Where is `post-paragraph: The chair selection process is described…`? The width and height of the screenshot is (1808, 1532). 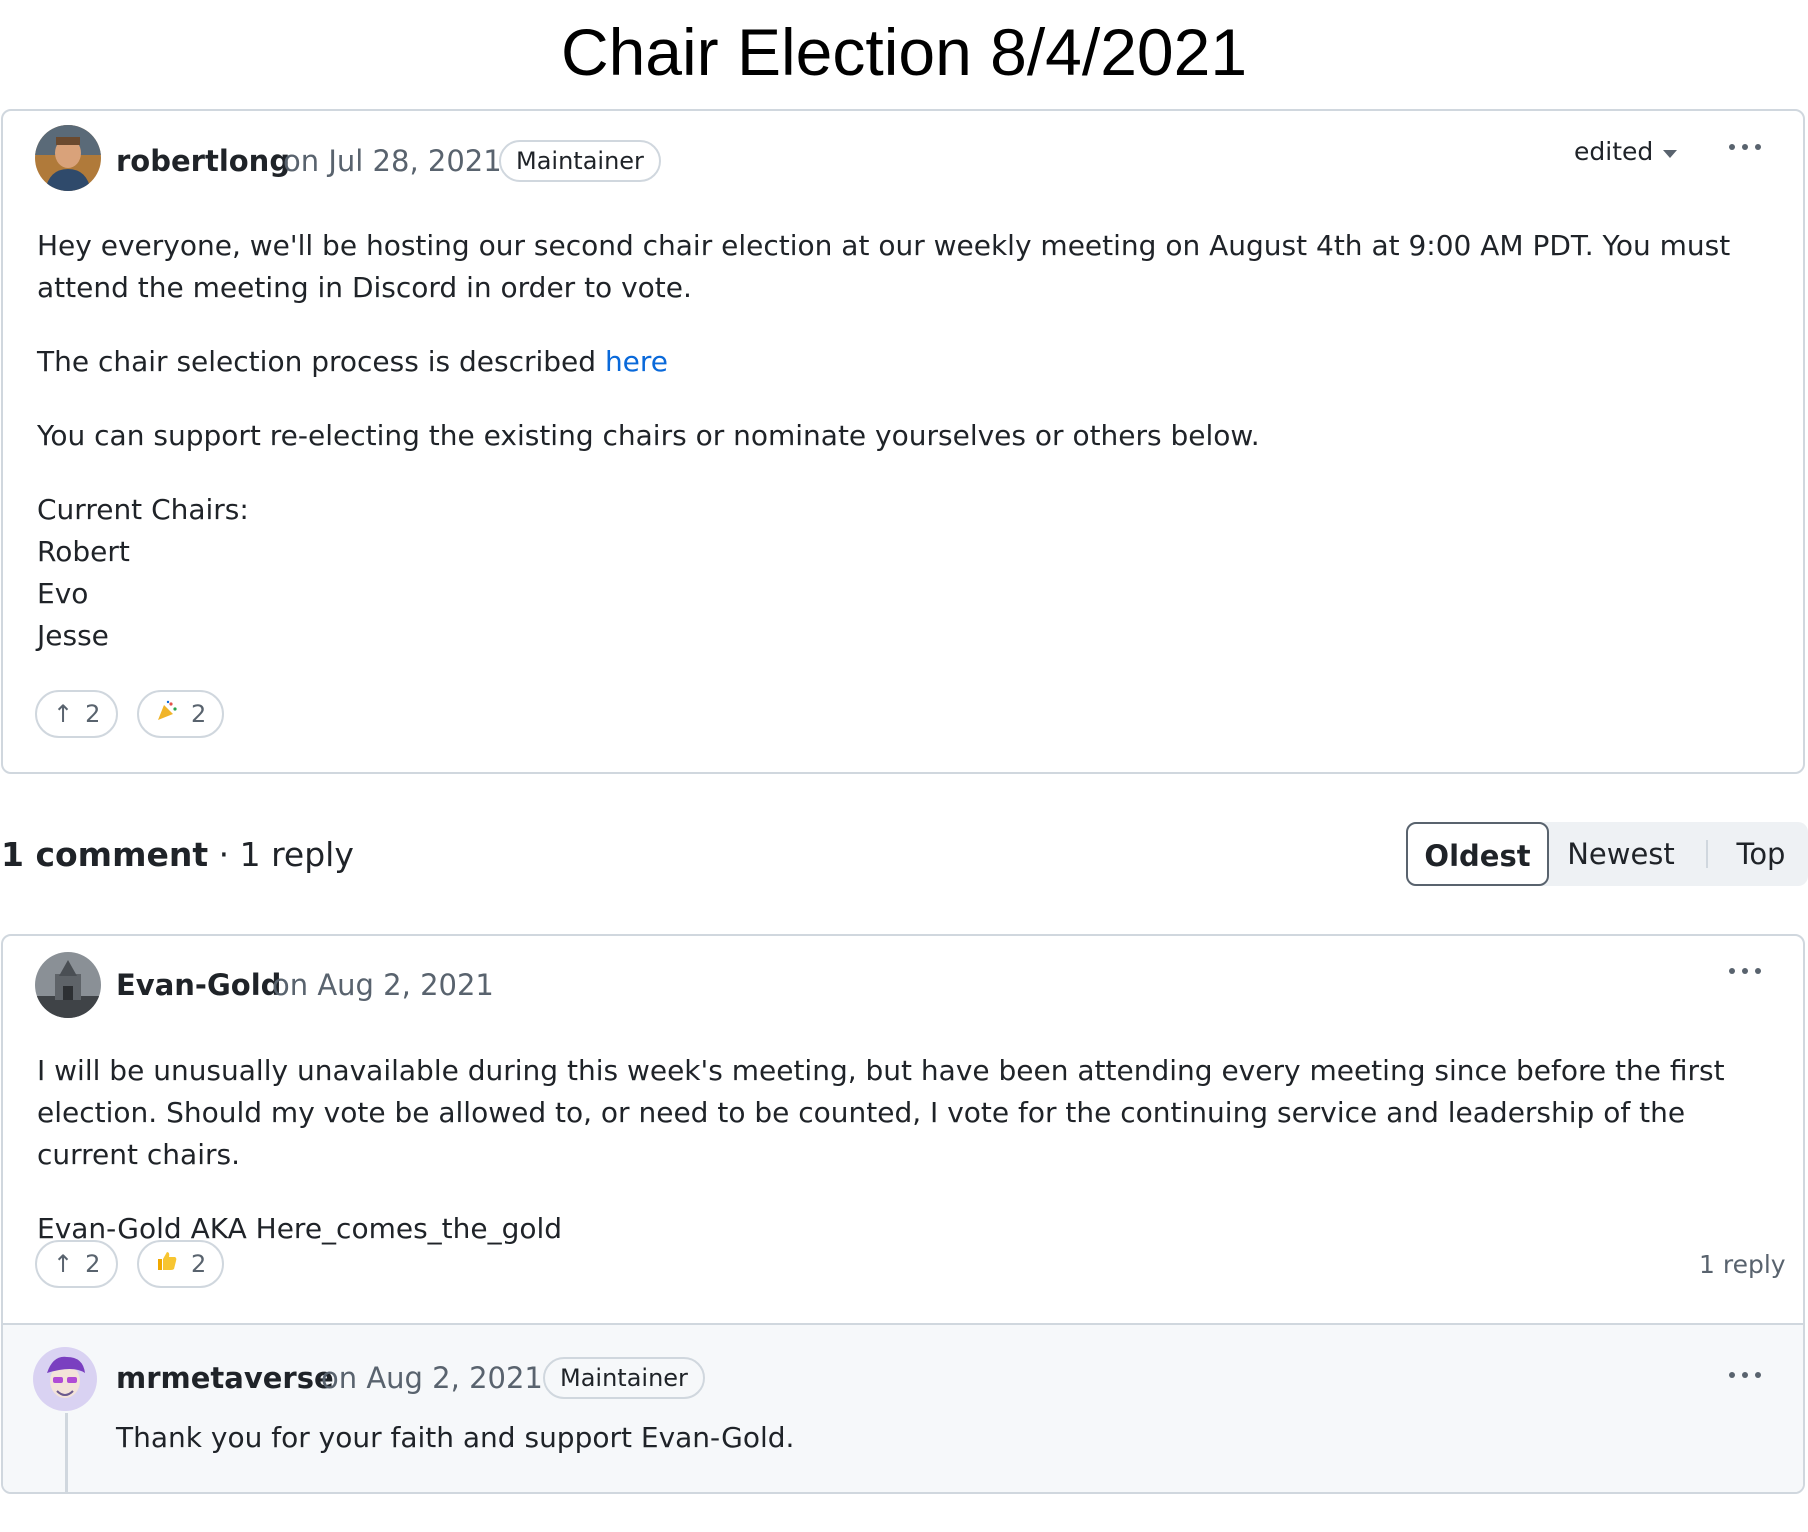 post-paragraph: The chair selection process is described… is located at coordinates (903, 362).